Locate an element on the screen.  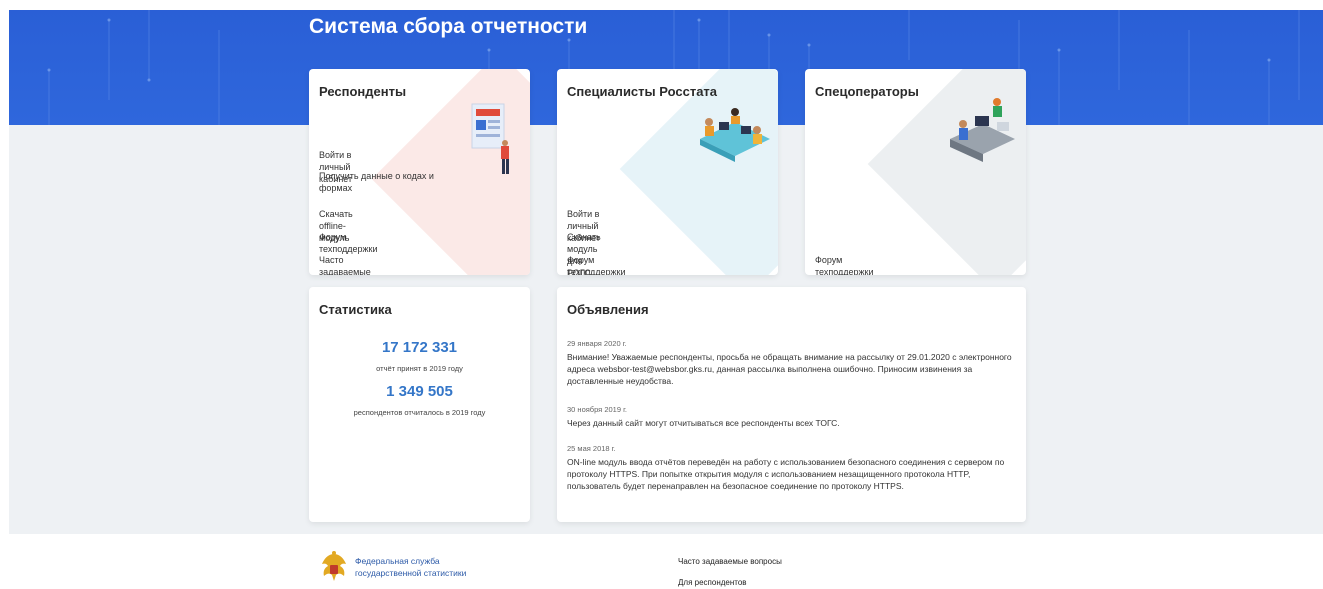
reports-count: 17 172 331 is located at coordinates (419, 347).